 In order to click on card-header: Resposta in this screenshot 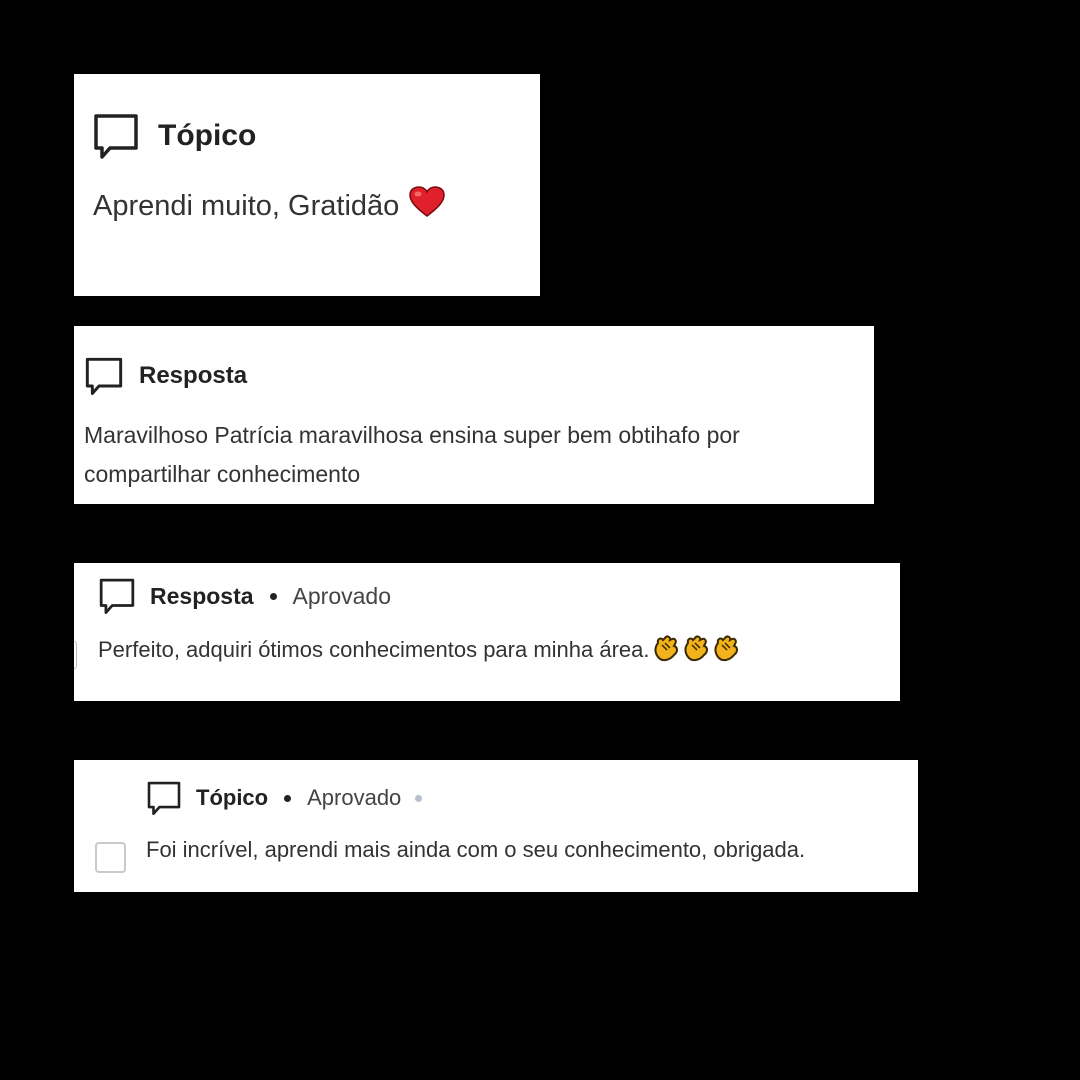, I will do `click(165, 376)`.